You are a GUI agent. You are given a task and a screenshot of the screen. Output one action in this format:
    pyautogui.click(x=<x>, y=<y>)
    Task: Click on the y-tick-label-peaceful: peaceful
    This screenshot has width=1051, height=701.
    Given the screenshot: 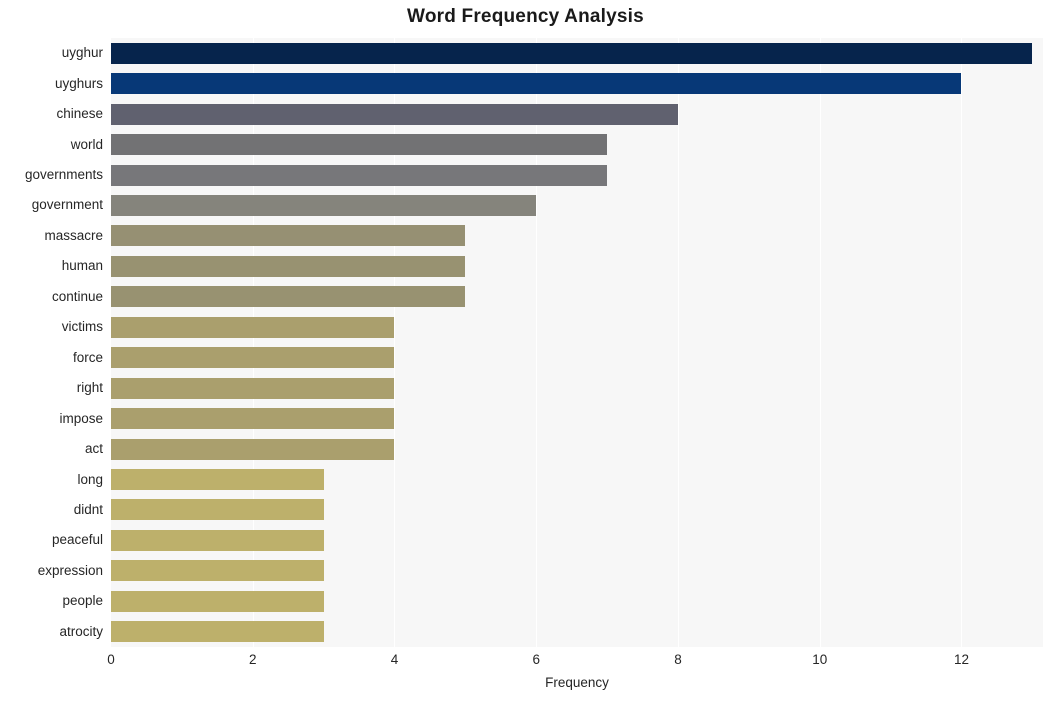 What is the action you would take?
    pyautogui.click(x=77, y=540)
    